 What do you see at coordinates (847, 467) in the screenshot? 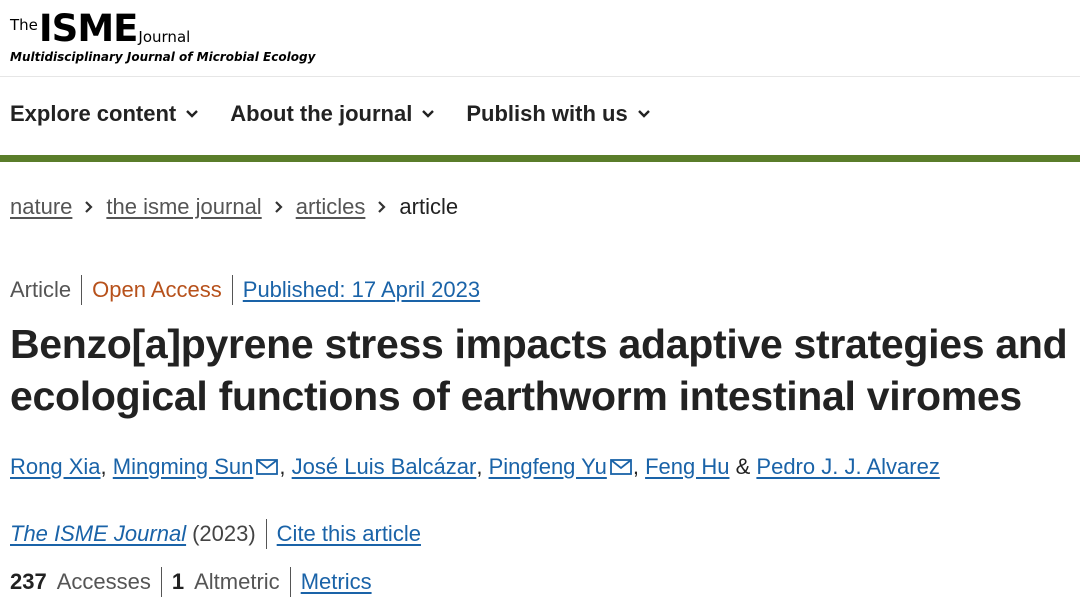
I see `author-link: Pedro J. J. Alvarez` at bounding box center [847, 467].